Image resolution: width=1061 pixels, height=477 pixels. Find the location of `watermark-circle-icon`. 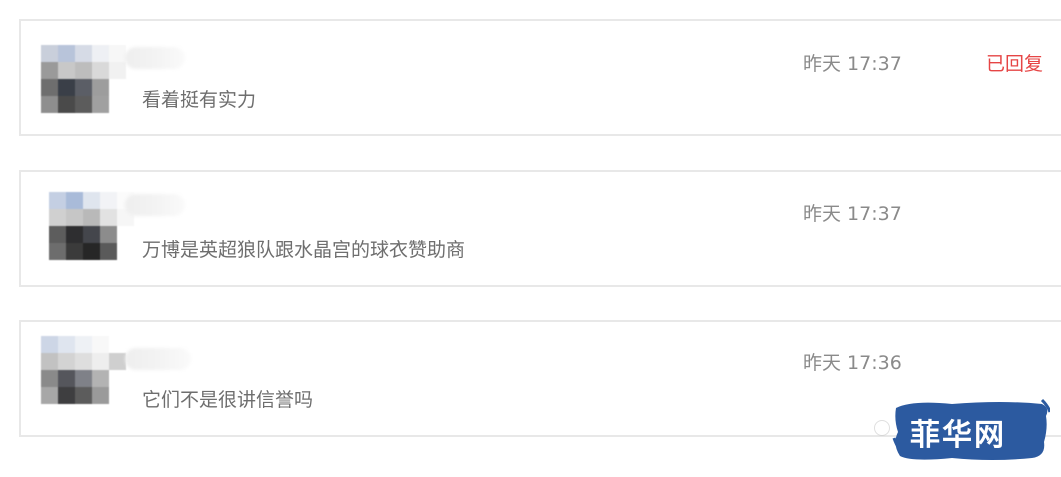

watermark-circle-icon is located at coordinates (882, 428).